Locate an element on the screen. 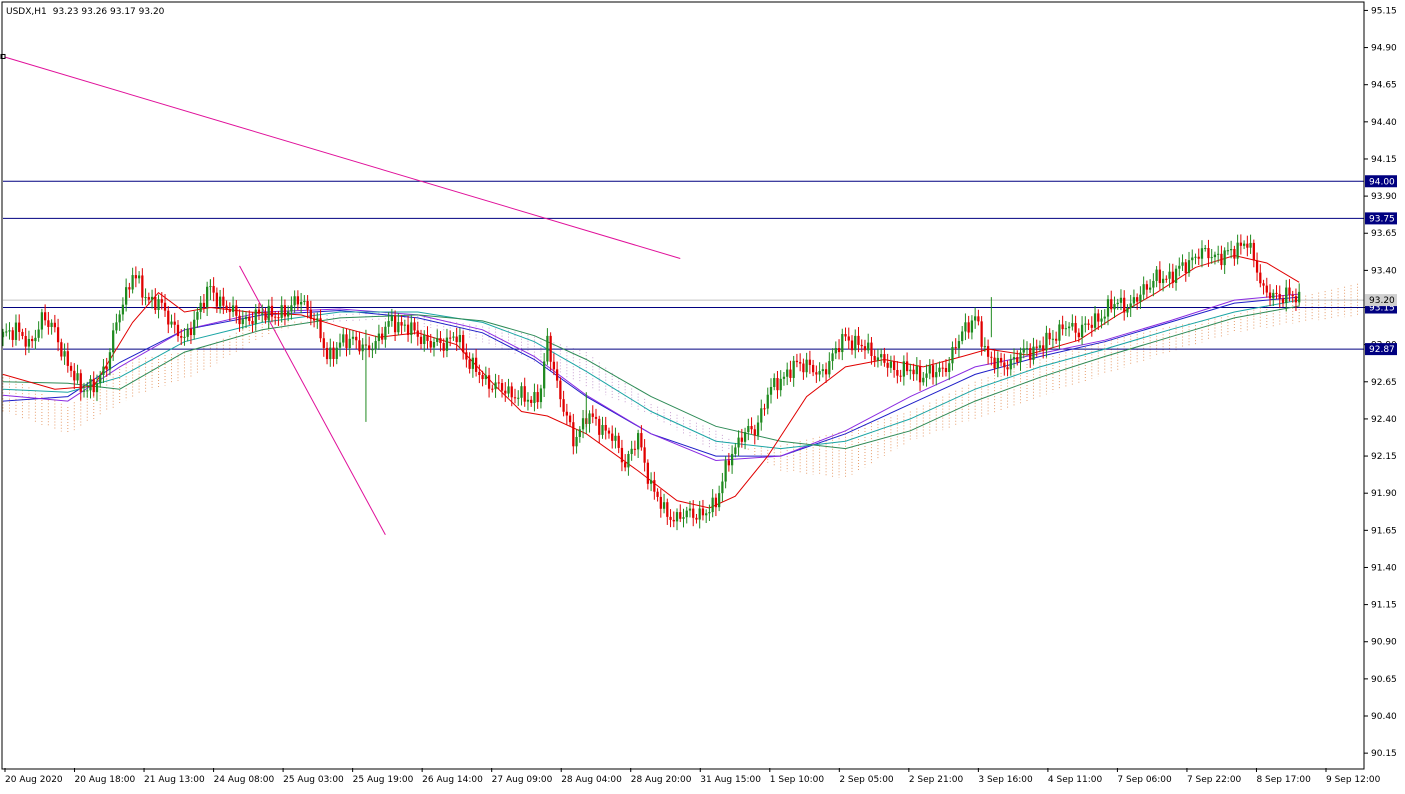 This screenshot has width=1405, height=794. y-tick-label: 91.90 is located at coordinates (1384, 494).